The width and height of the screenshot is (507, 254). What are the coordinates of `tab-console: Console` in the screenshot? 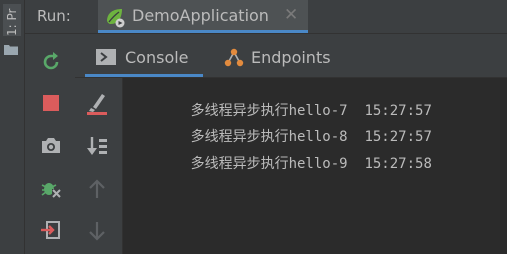 It's located at (144, 55).